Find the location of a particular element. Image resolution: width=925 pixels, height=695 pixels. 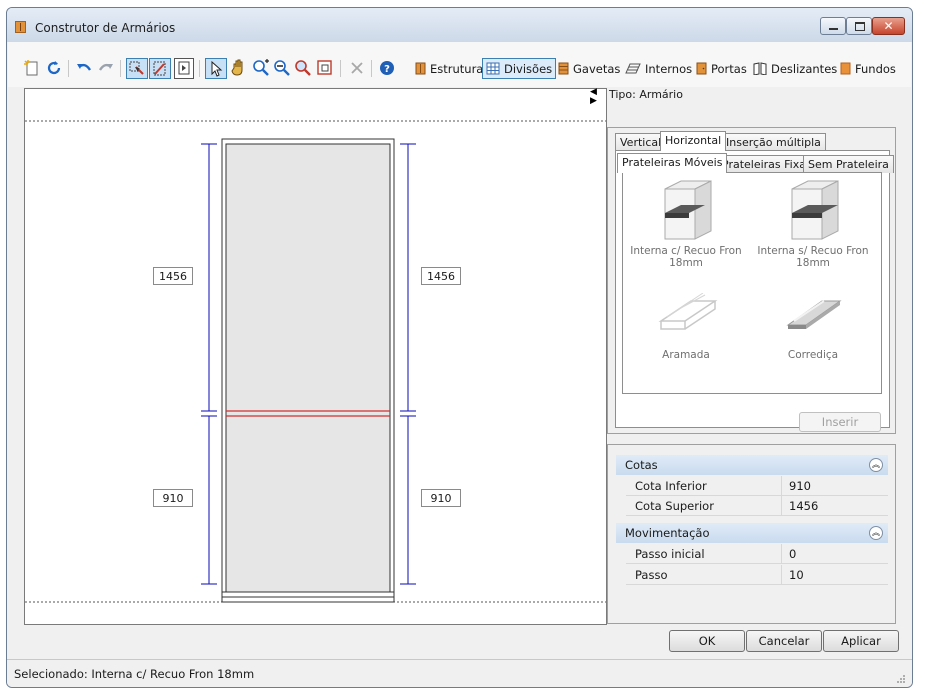

help-icon: ? is located at coordinates (387, 68).